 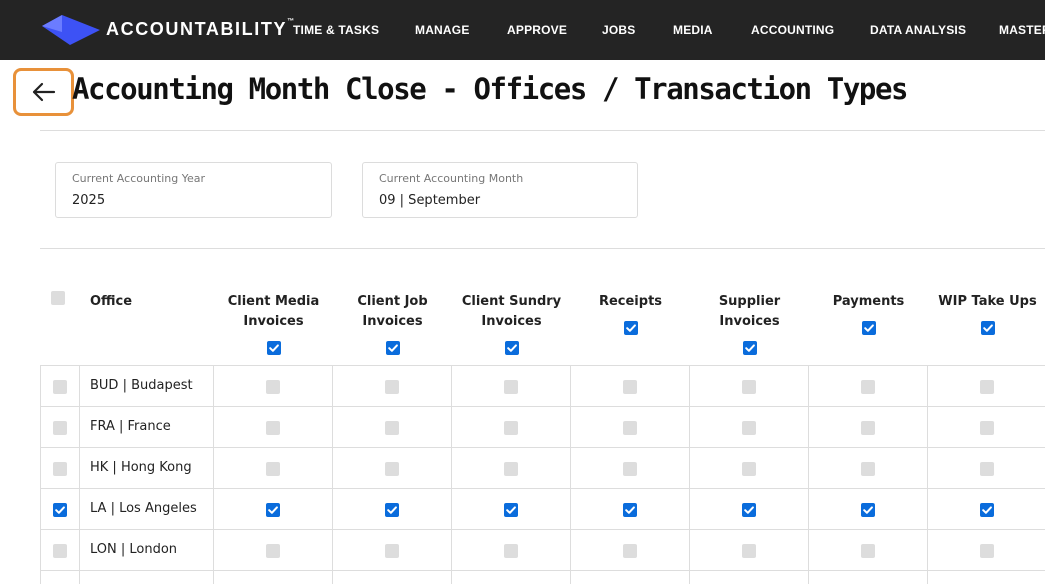 I want to click on office-name: FRA | France, so click(x=130, y=426).